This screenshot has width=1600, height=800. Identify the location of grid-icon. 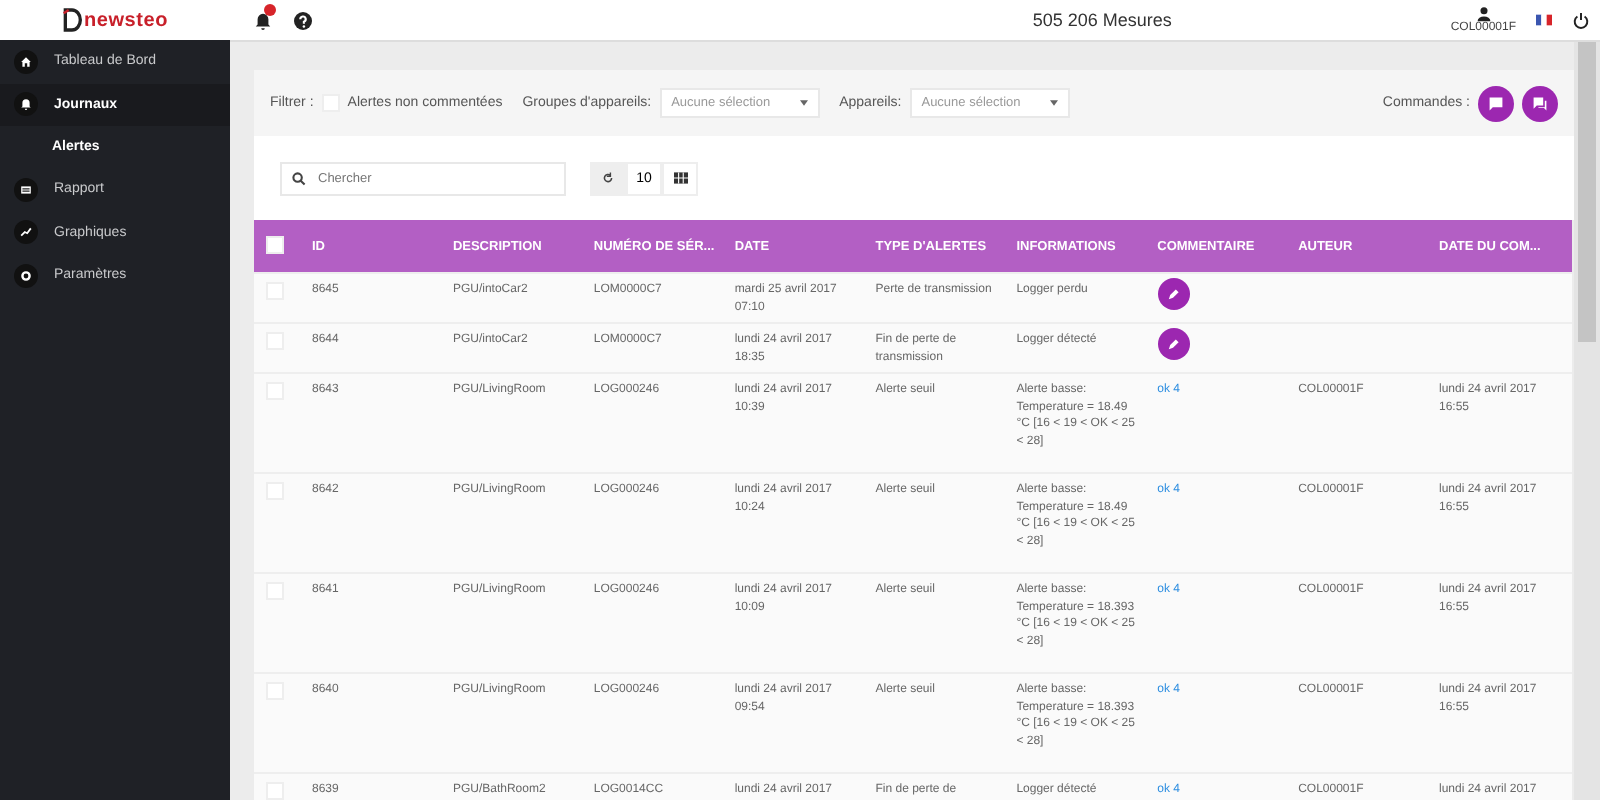
(680, 178).